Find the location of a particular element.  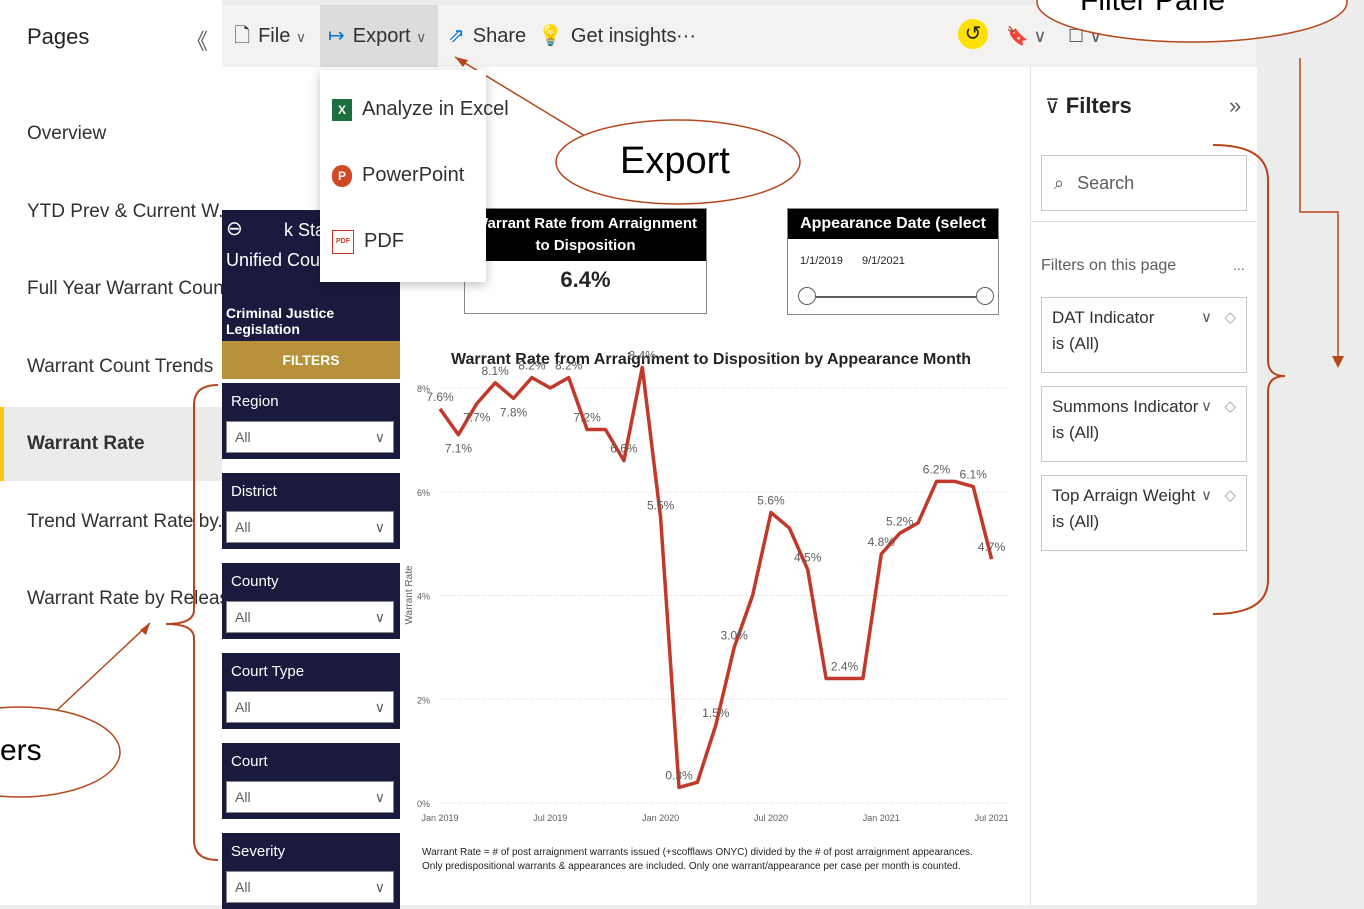

filters-arrow is located at coordinates (102, 667).